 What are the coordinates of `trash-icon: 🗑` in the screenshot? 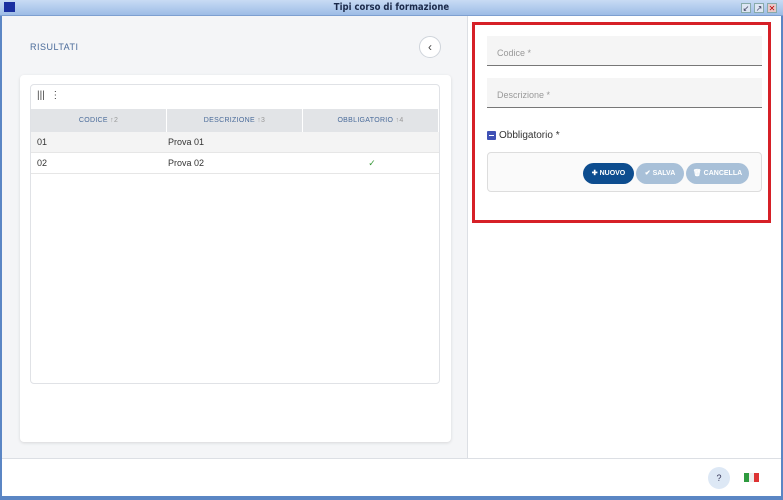 It's located at (697, 173).